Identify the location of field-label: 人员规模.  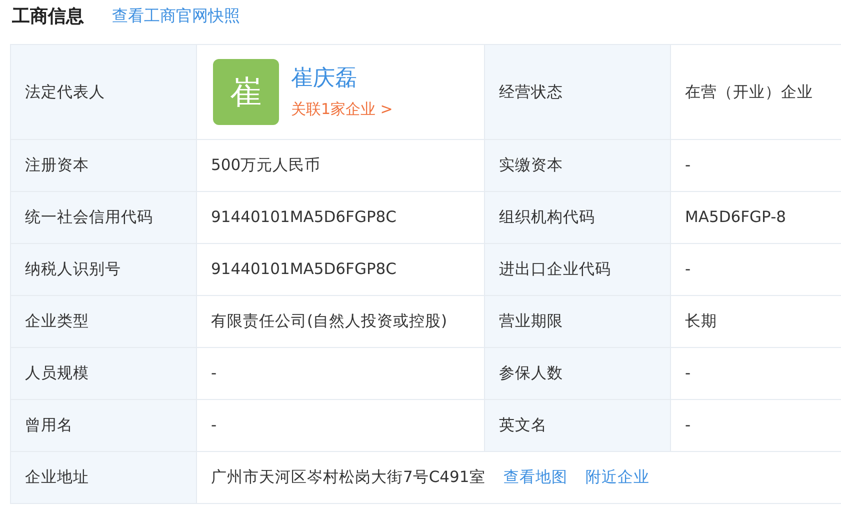
(103, 374).